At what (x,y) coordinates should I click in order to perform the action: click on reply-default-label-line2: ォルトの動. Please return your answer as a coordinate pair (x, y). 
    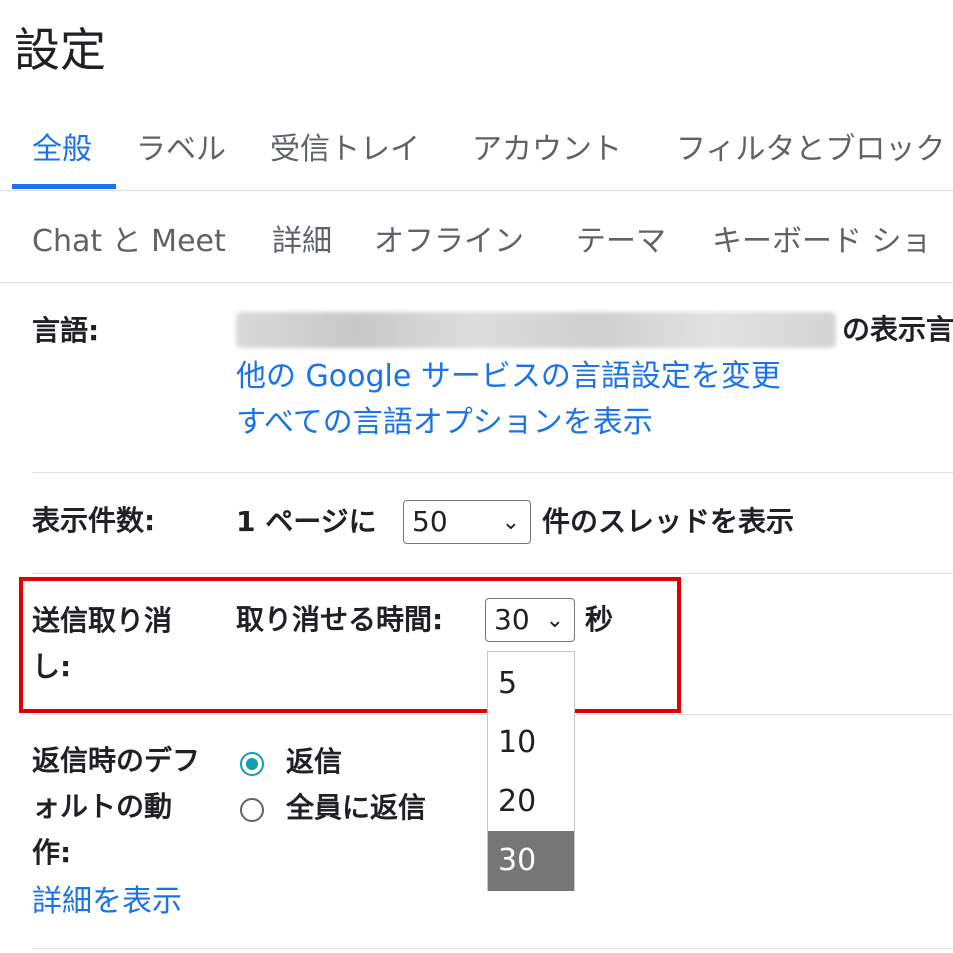
    Looking at the image, I should click on (102, 806).